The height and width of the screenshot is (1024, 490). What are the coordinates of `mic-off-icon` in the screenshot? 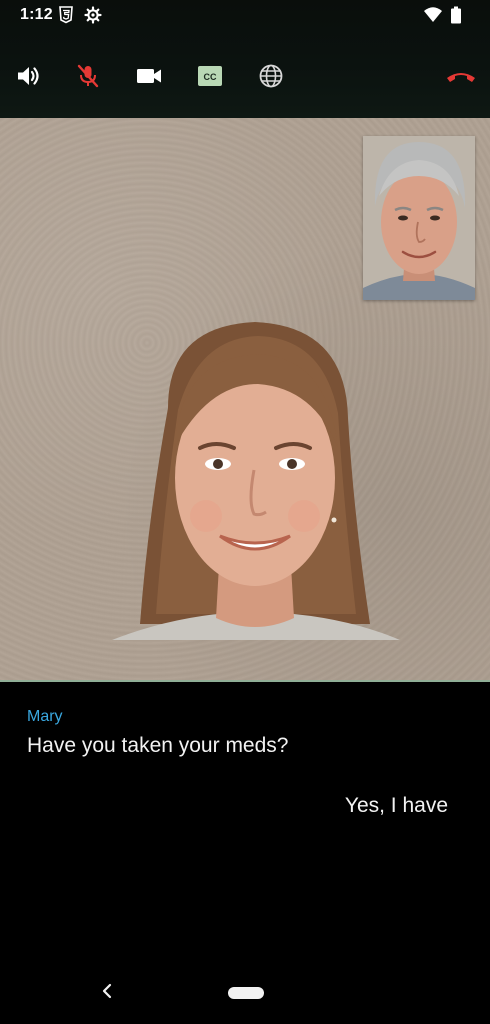 It's located at (88, 76).